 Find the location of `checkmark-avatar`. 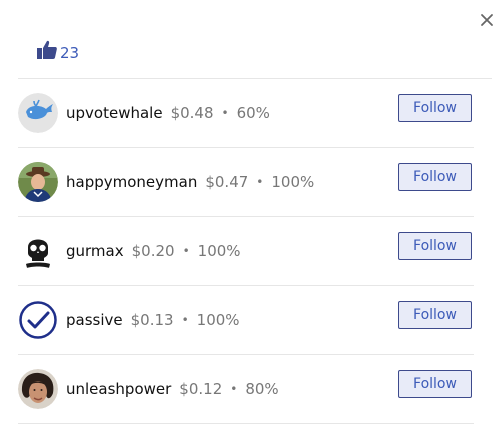

checkmark-avatar is located at coordinates (38, 320).